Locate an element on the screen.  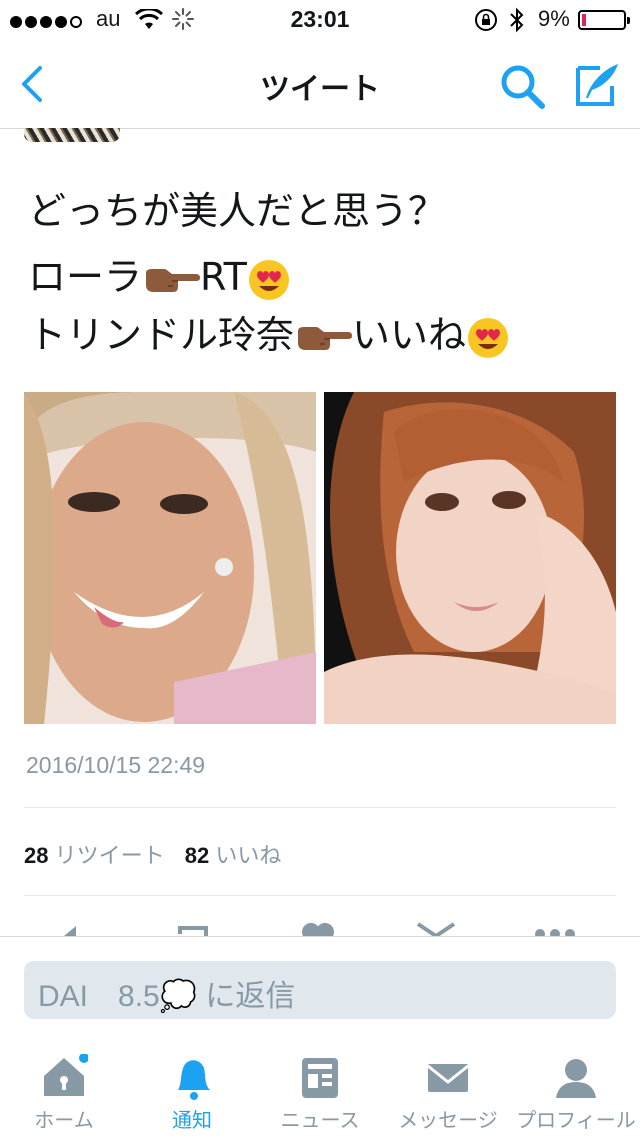
status-bar: au 23:01 9% is located at coordinates (320, 20).